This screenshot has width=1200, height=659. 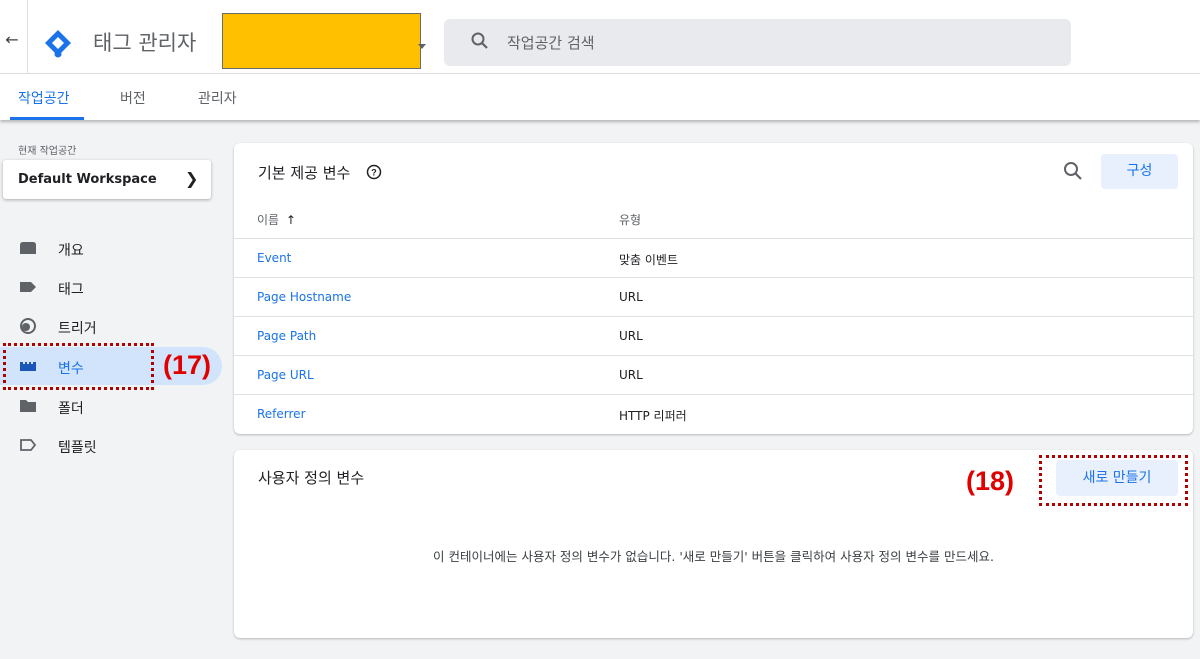 What do you see at coordinates (274, 258) in the screenshot?
I see `variable-name-link: Event` at bounding box center [274, 258].